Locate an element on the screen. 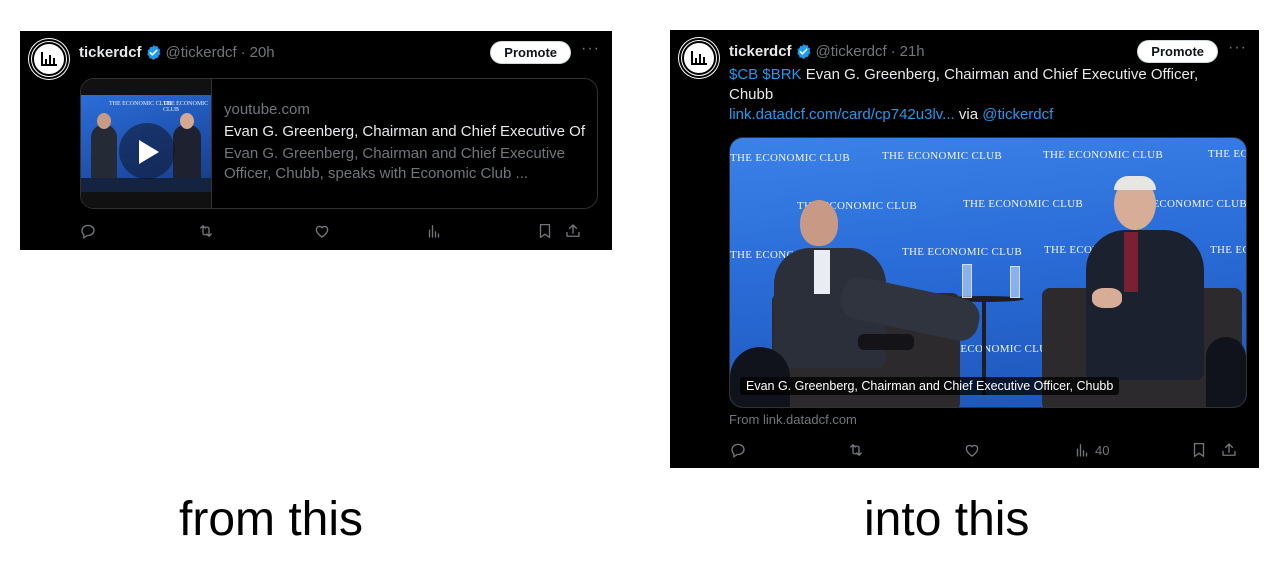 The image size is (1280, 563). tweet-actions: 40 is located at coordinates (988, 450).